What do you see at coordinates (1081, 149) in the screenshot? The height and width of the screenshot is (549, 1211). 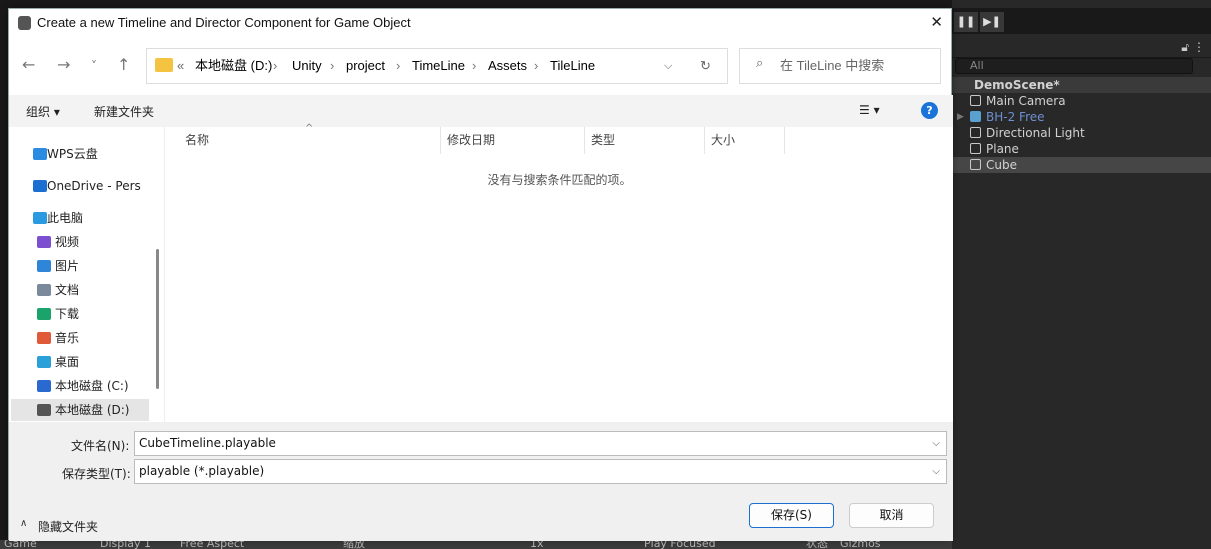 I see `hierarchy-item: Plane` at bounding box center [1081, 149].